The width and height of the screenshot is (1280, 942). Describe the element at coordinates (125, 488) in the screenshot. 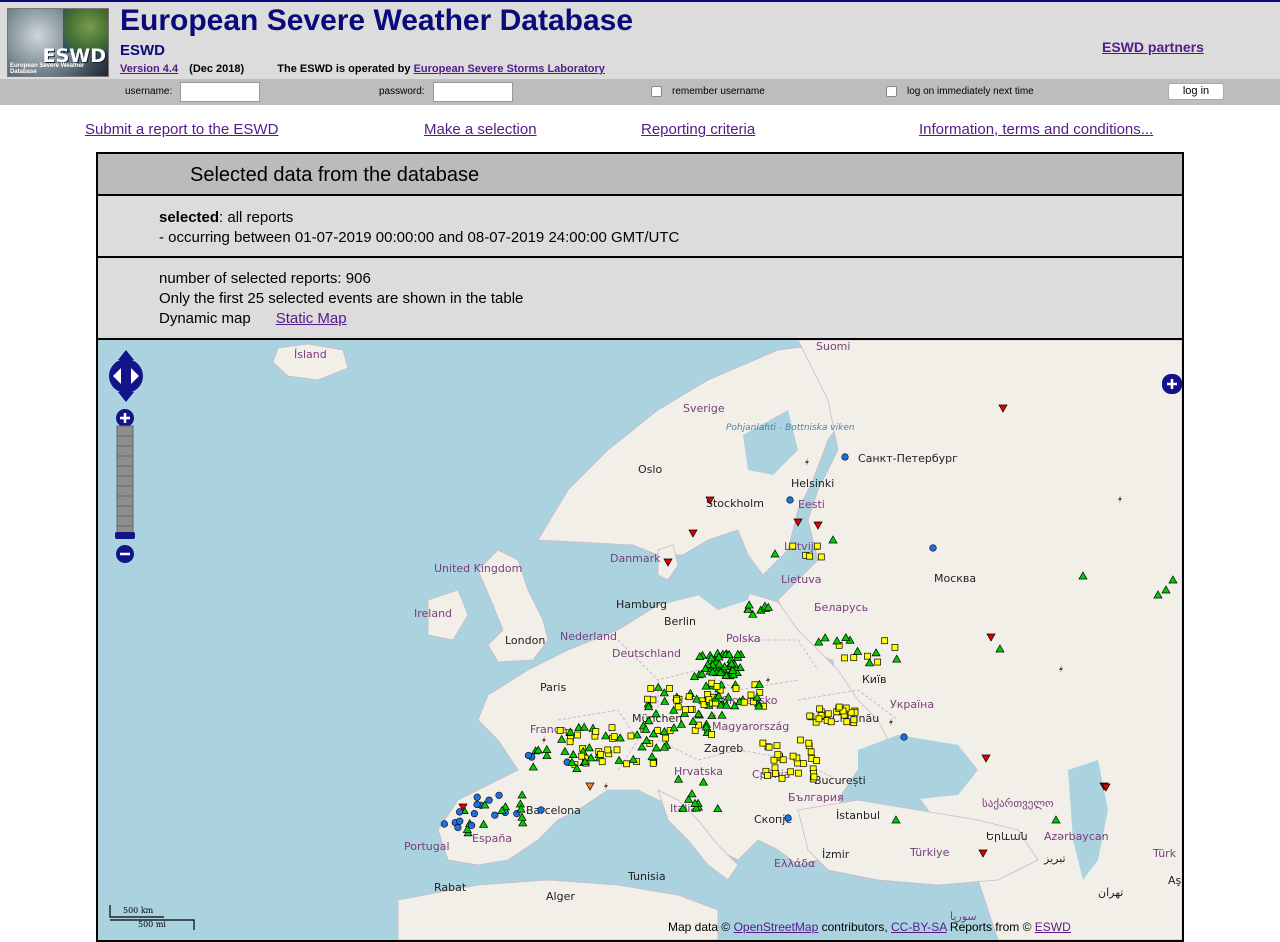

I see `zoom-bar` at that location.